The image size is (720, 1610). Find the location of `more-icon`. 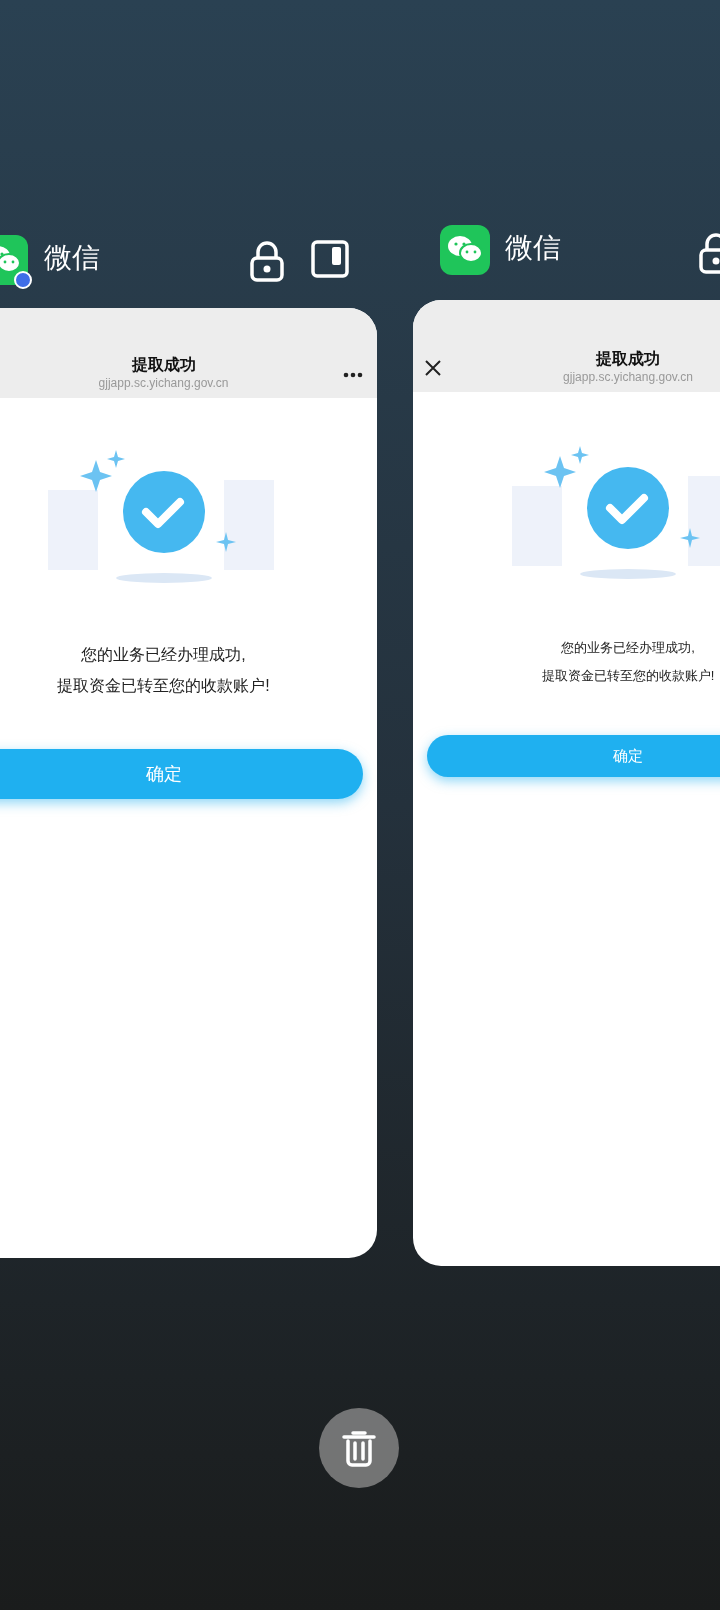

more-icon is located at coordinates (353, 375).